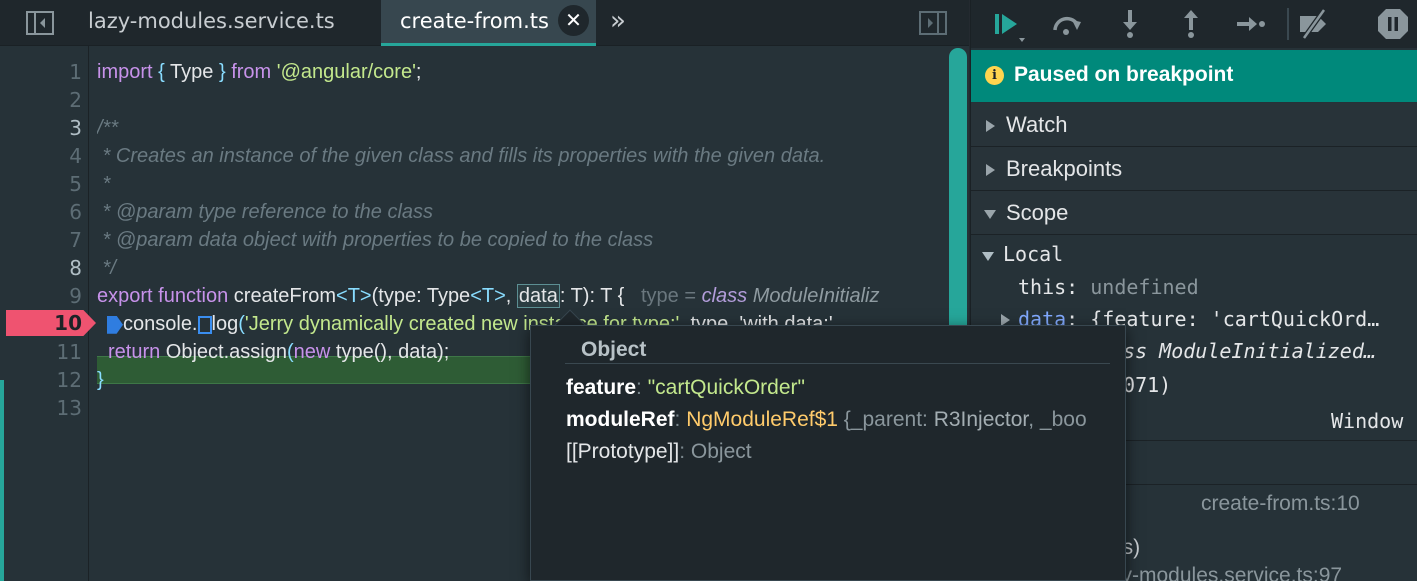 This screenshot has height=581, width=1417. I want to click on toggle-debugger-icon, so click(933, 23).